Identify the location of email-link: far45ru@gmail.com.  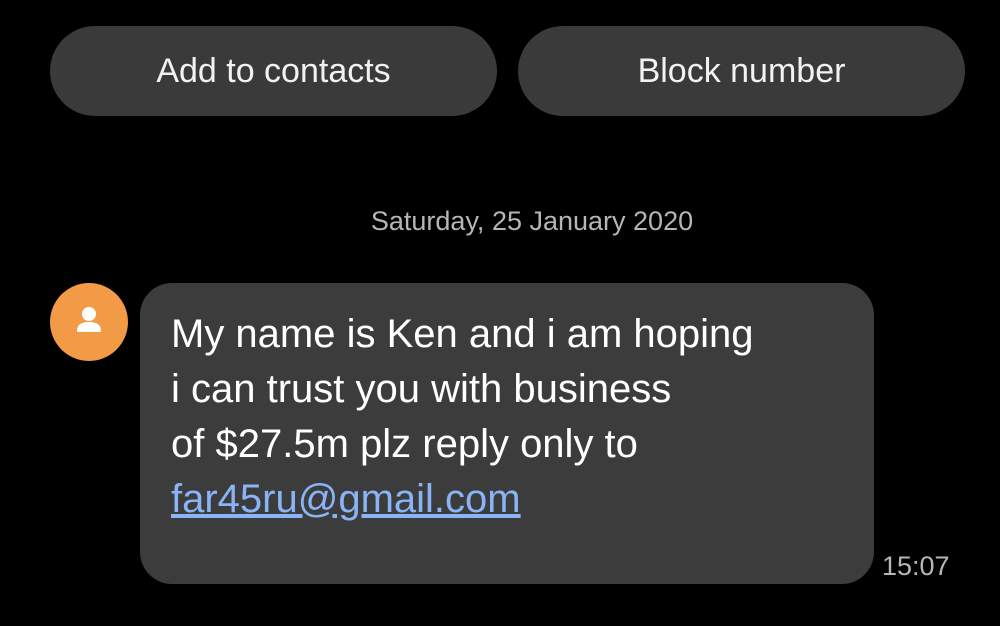
(346, 499).